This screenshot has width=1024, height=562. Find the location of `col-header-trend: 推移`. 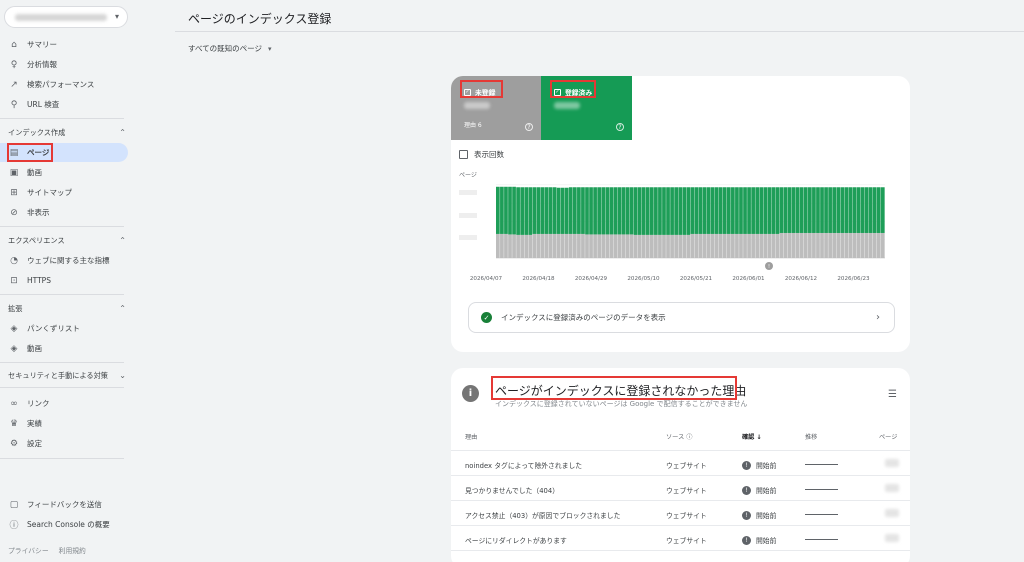

col-header-trend: 推移 is located at coordinates (811, 436).